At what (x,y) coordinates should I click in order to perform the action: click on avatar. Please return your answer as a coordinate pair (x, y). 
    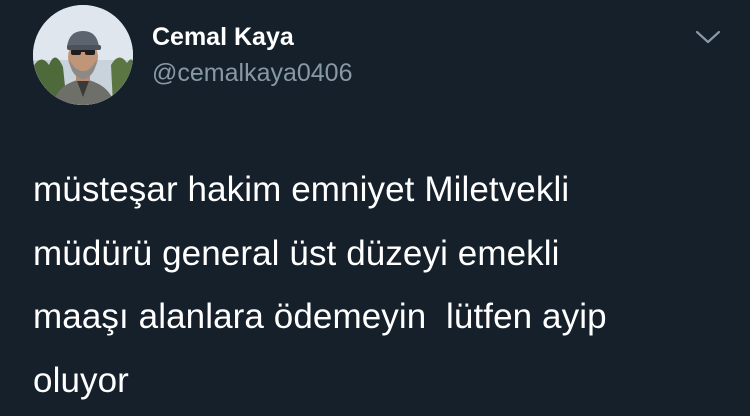
    Looking at the image, I should click on (83, 55).